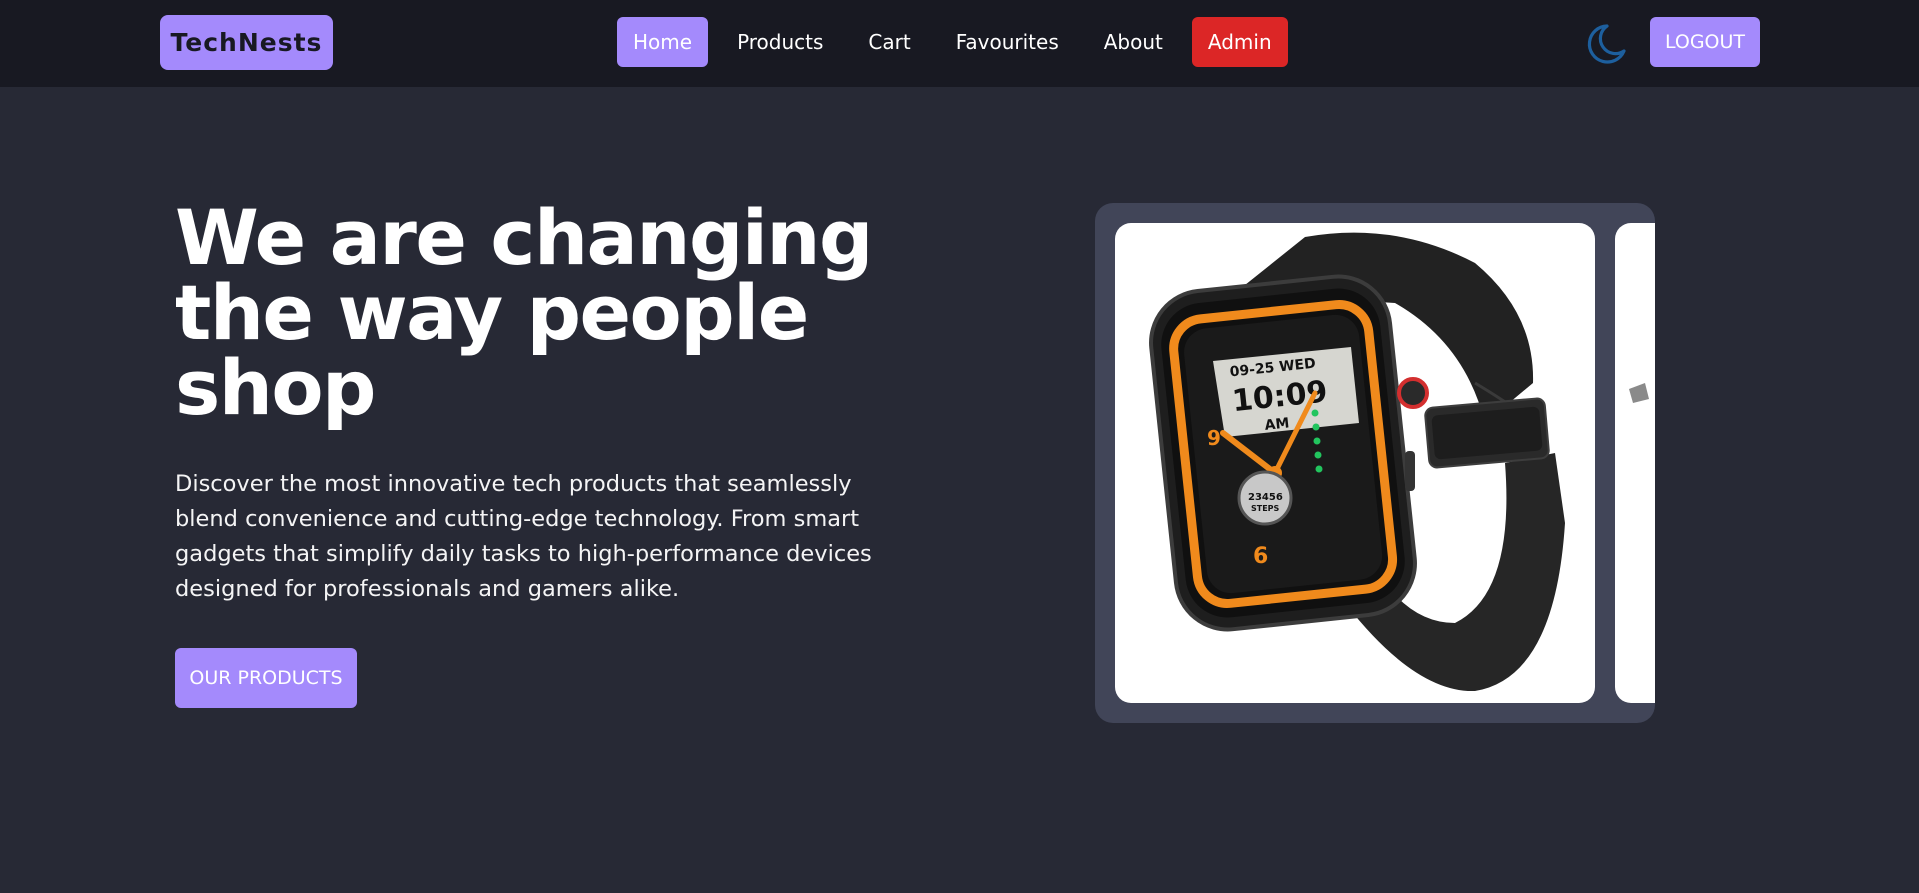 This screenshot has width=1919, height=893. I want to click on carousel-slide, so click(1635, 463).